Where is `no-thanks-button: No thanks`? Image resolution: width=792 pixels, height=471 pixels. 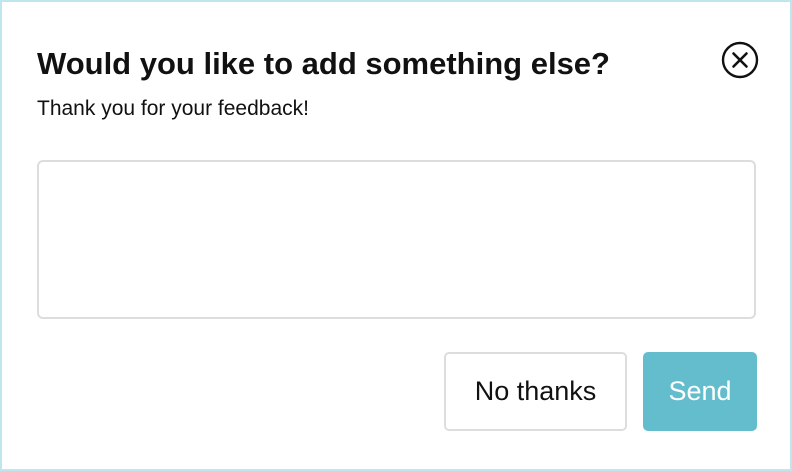
no-thanks-button: No thanks is located at coordinates (535, 391).